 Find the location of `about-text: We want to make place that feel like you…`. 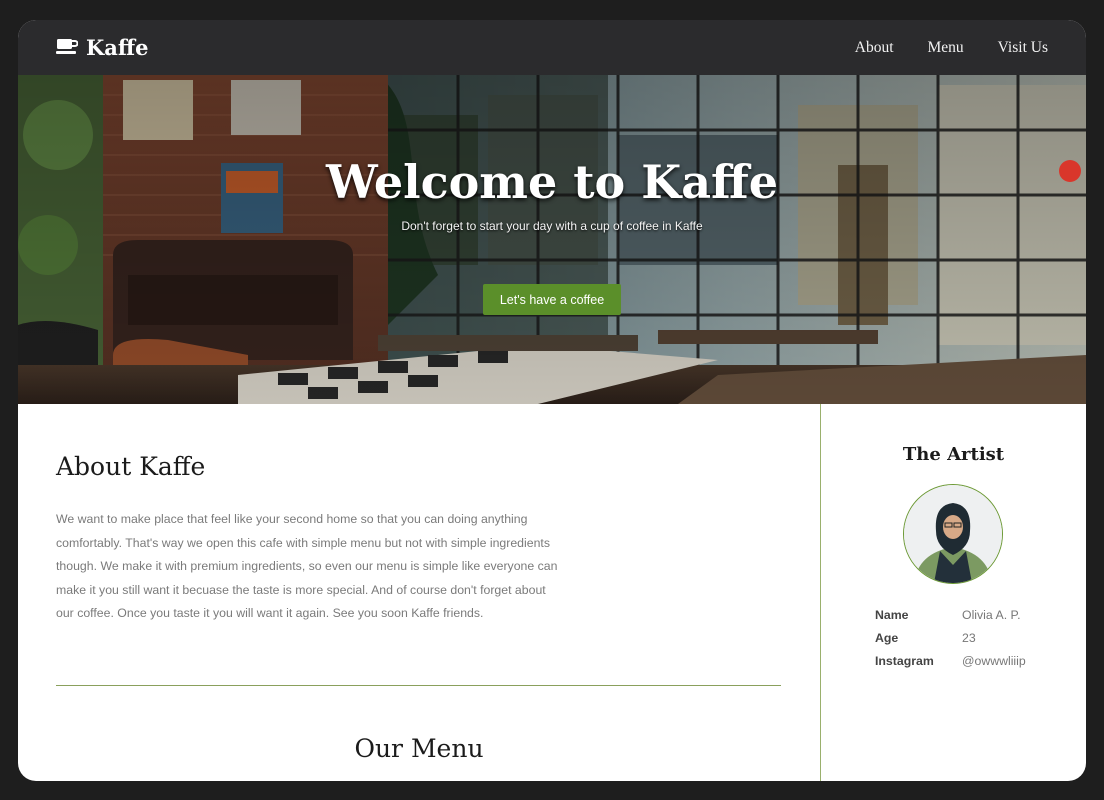

about-text: We want to make place that feel like you… is located at coordinates (307, 566).